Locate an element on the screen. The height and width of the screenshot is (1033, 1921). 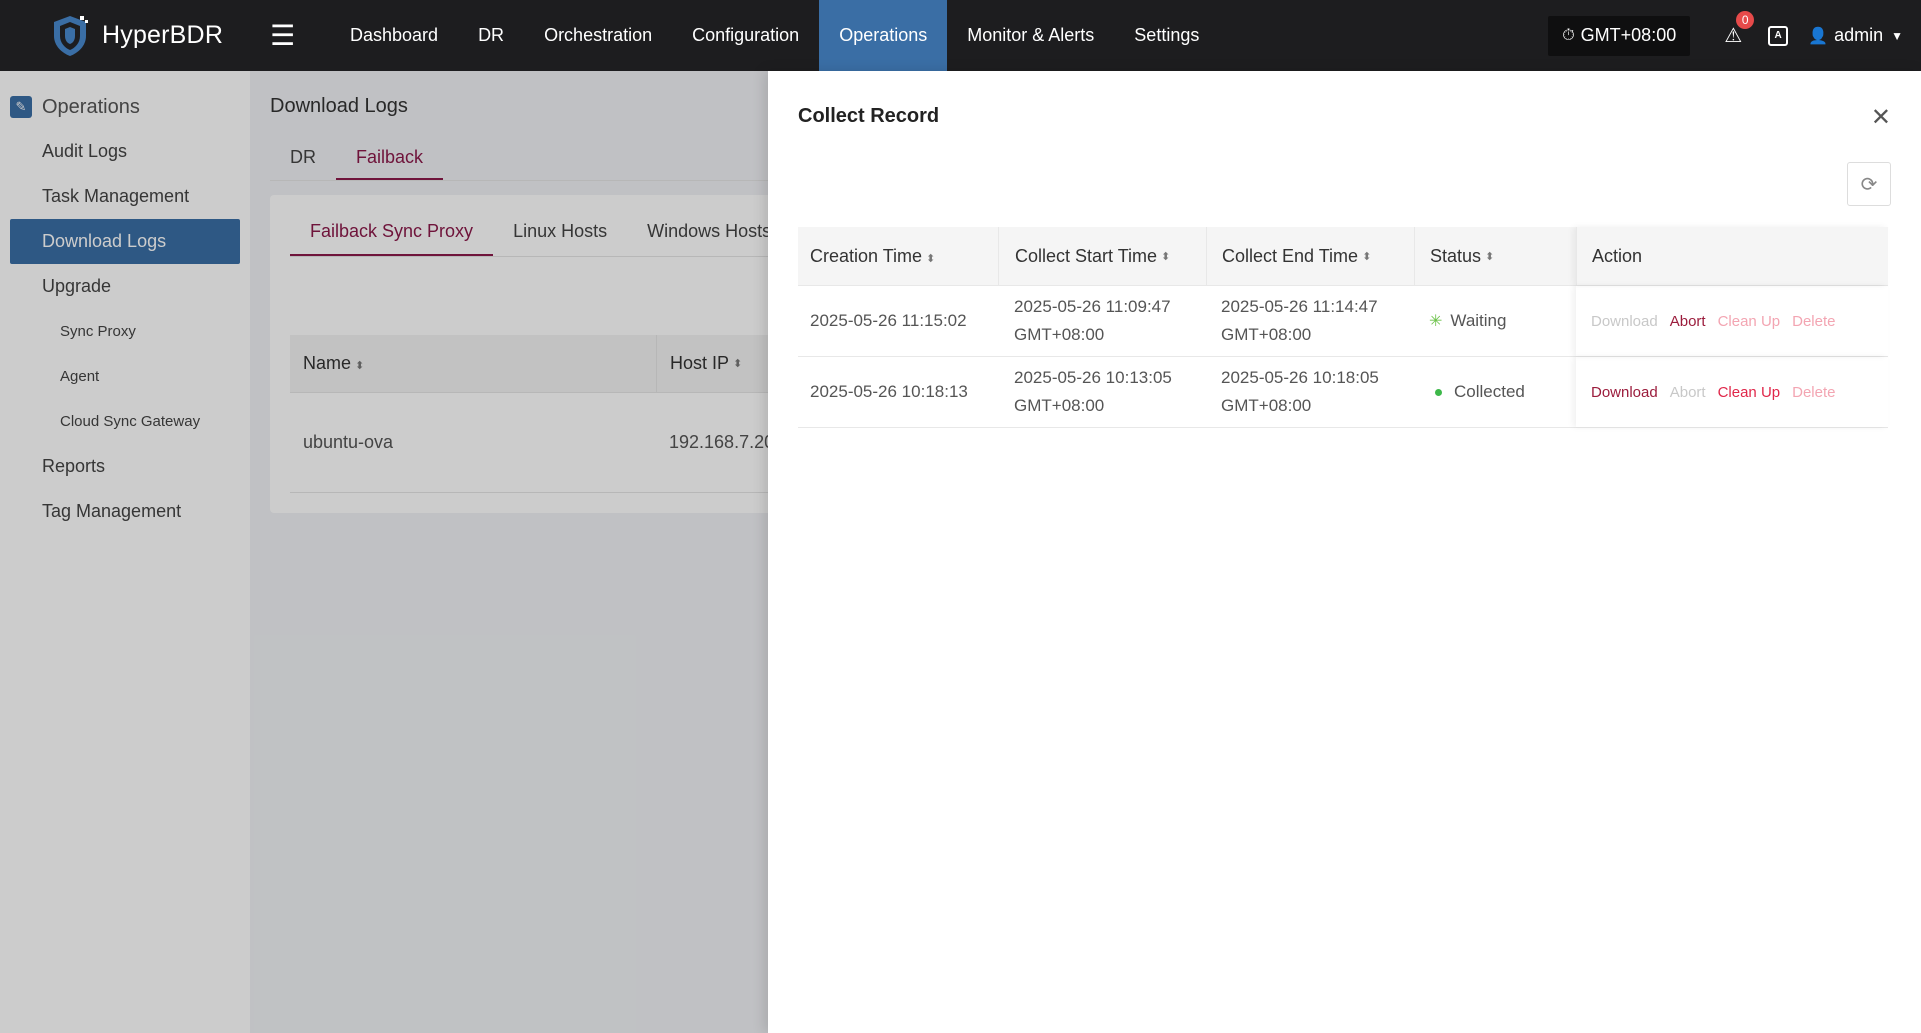
header-collect-start-time-label: Collect Start Time is located at coordinates (1086, 255).